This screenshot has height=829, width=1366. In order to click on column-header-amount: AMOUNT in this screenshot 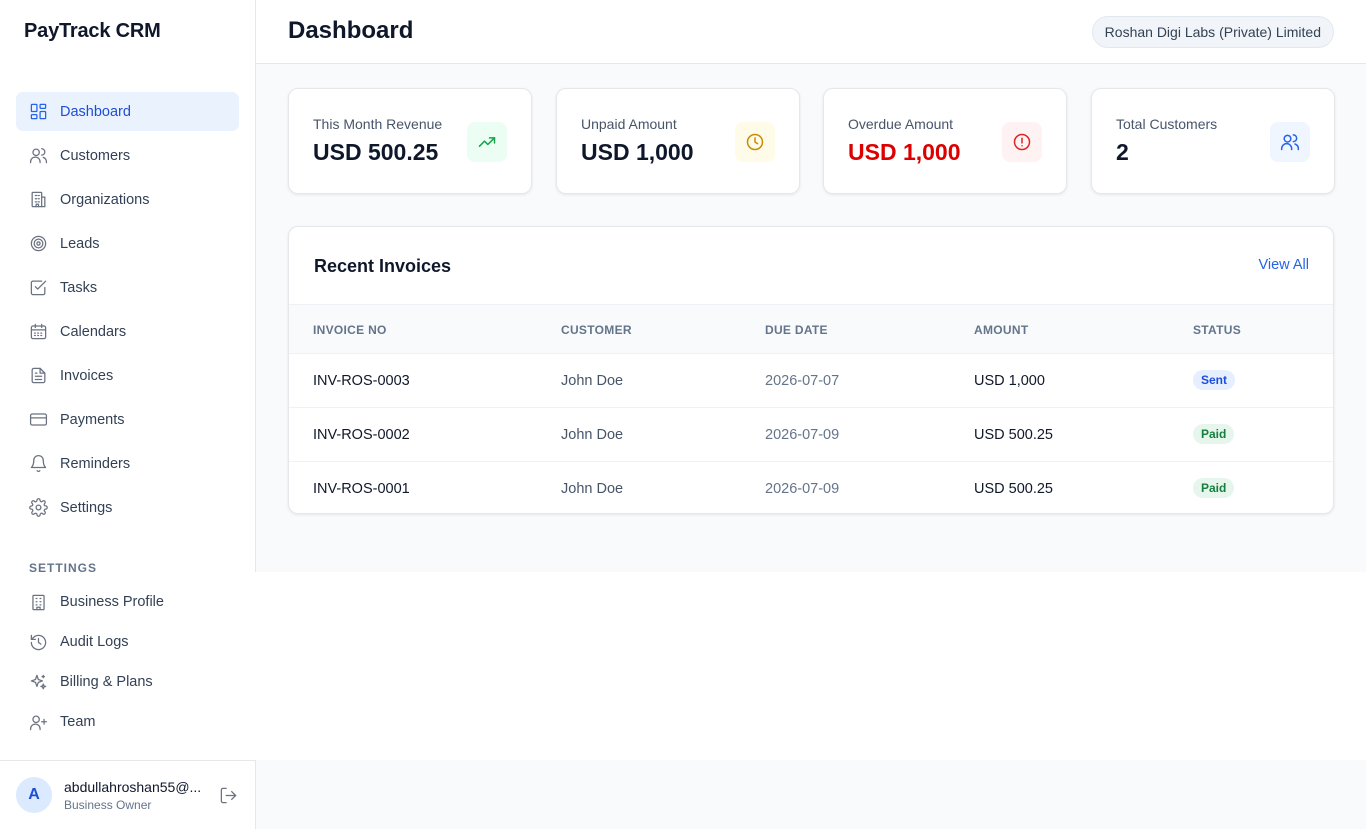, I will do `click(1001, 330)`.